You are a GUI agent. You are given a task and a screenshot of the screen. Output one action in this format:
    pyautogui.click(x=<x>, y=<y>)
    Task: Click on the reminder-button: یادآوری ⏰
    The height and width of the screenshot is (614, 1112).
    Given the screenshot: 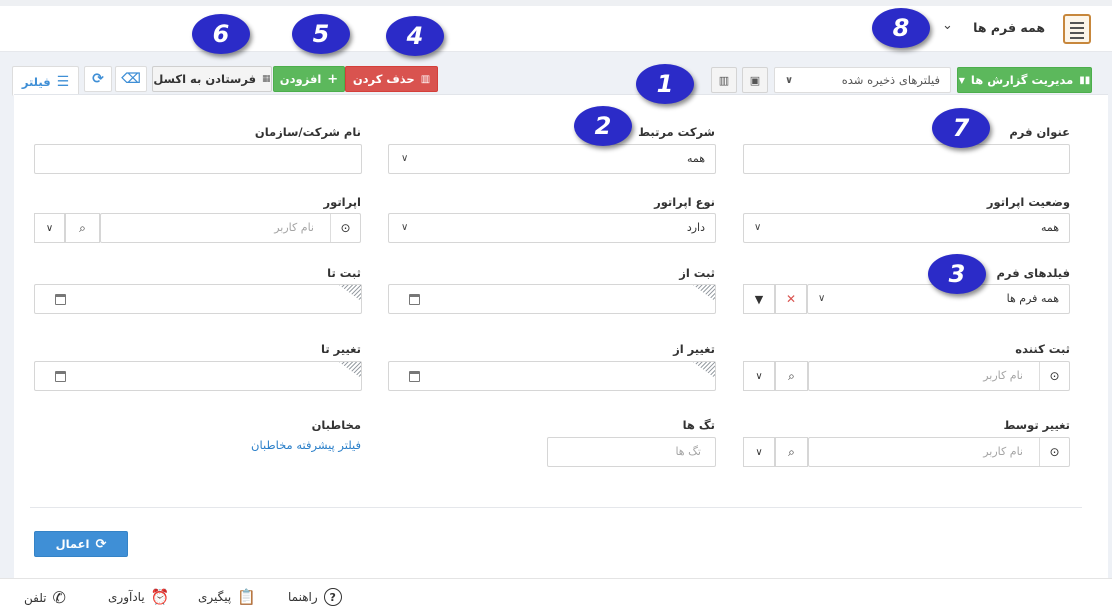 What is the action you would take?
    pyautogui.click(x=138, y=597)
    